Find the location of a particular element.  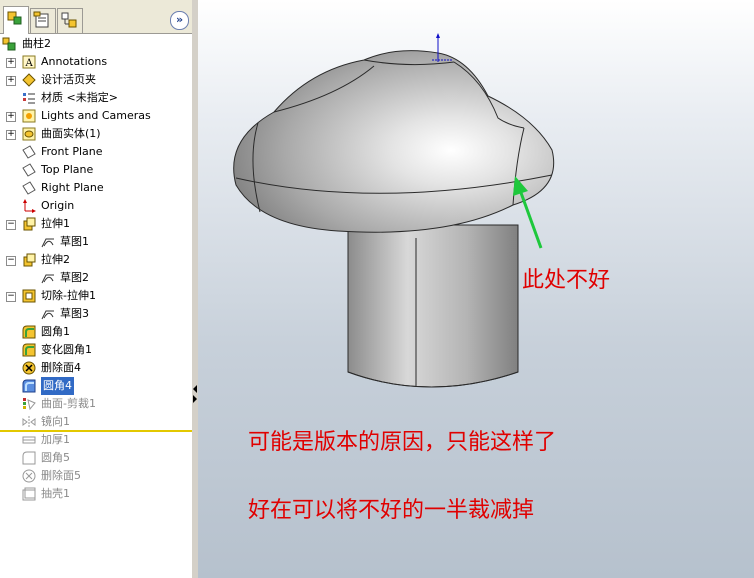

tree-item-label: 切除-拉伸1 is located at coordinates (68, 295).